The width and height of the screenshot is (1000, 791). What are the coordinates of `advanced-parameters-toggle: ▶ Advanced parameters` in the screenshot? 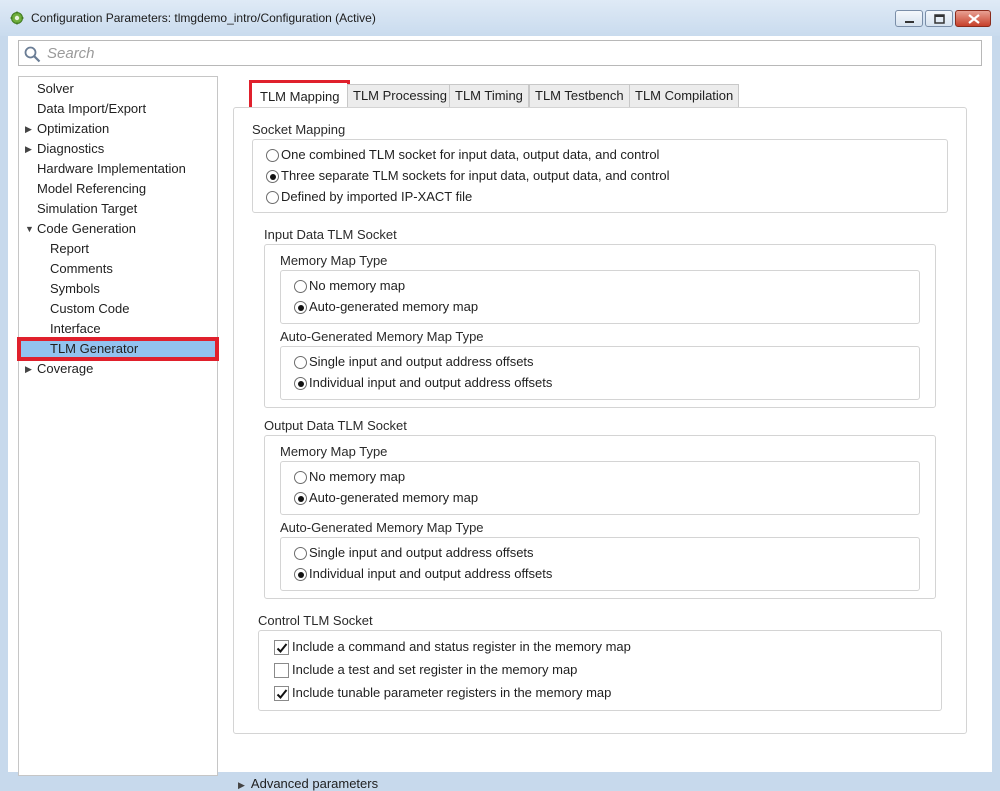 It's located at (308, 783).